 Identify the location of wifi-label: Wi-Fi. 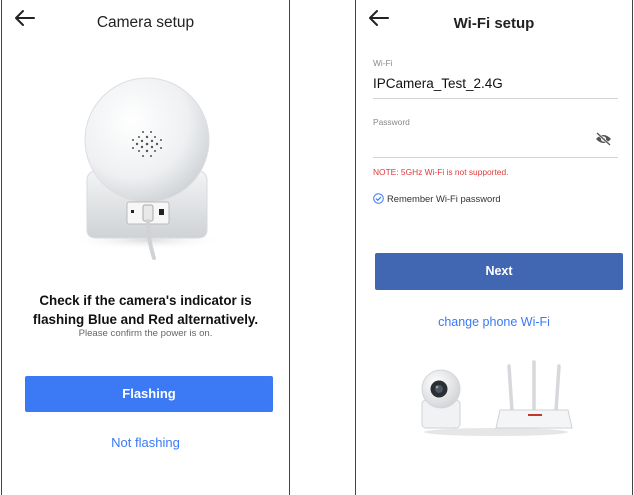
(383, 63).